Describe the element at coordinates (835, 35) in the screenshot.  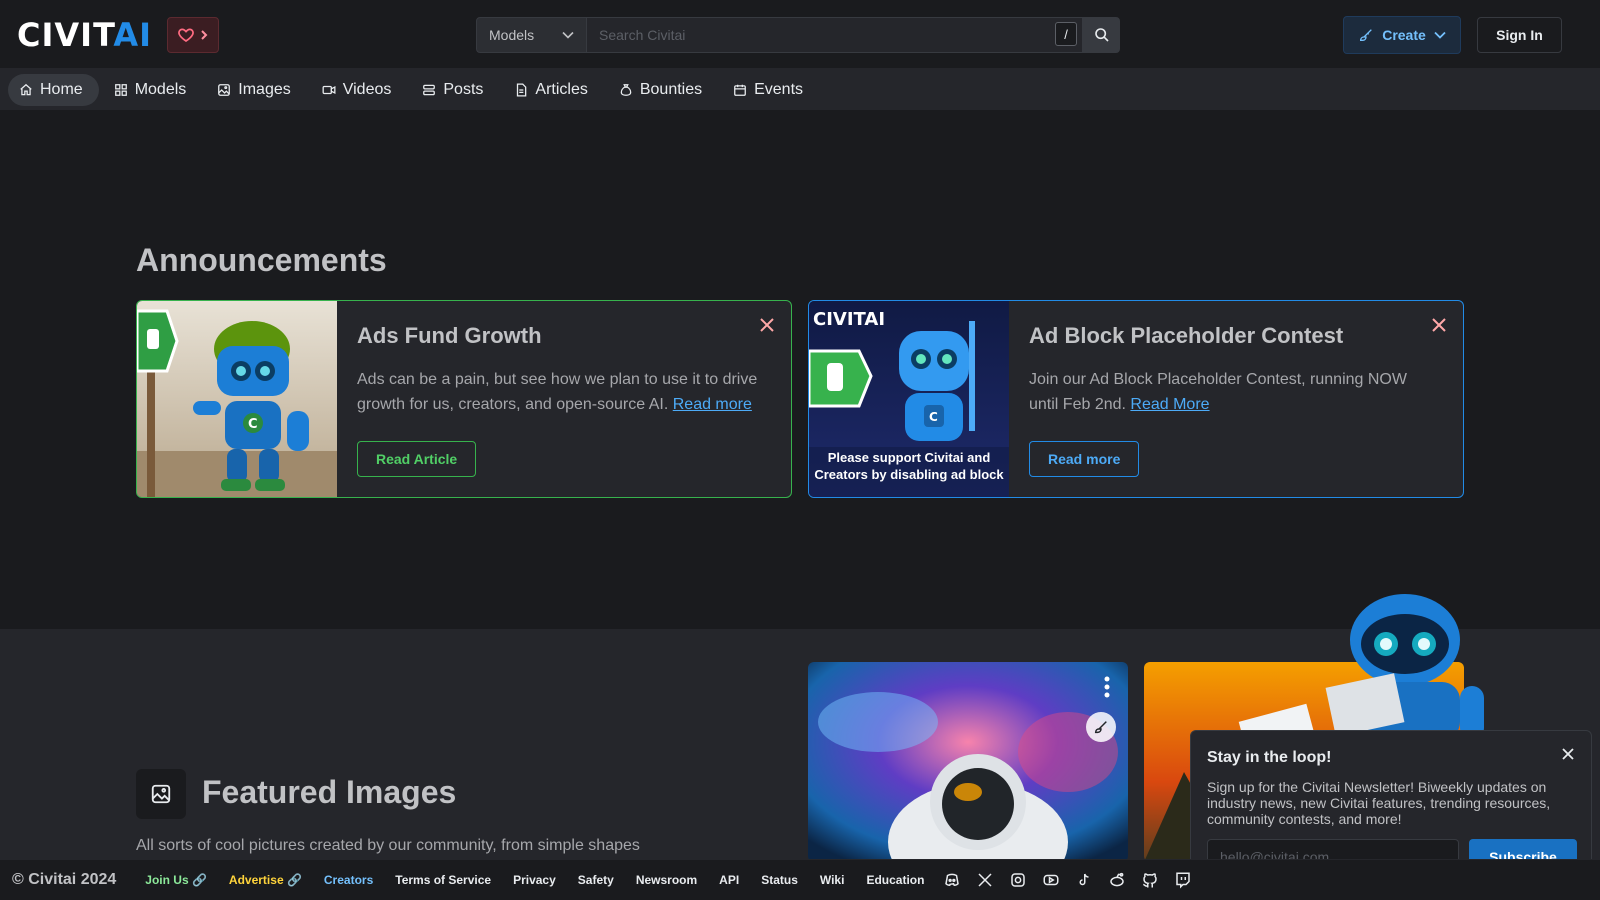
I see `search-input` at that location.